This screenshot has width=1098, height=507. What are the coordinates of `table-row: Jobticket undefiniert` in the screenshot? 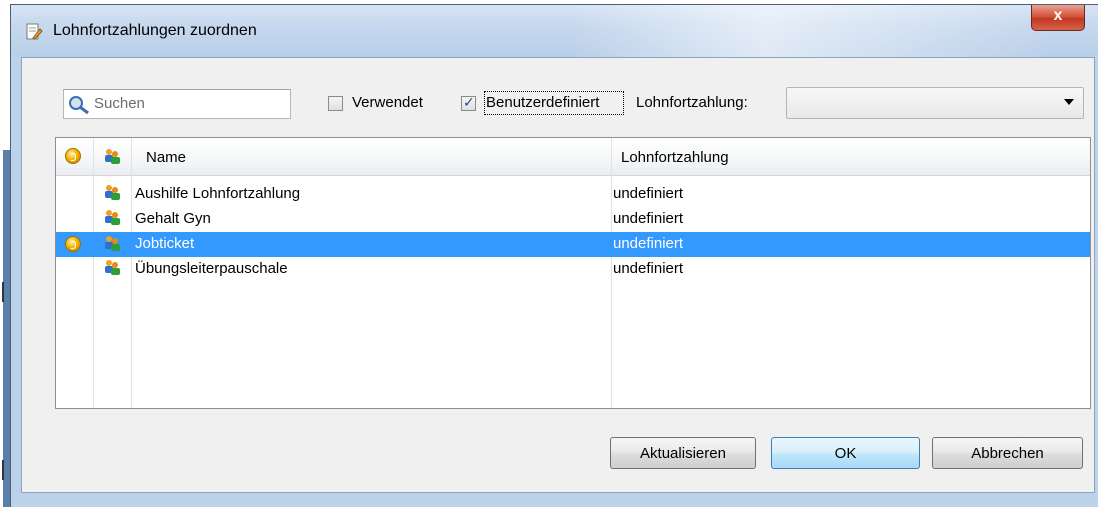 It's located at (573, 244).